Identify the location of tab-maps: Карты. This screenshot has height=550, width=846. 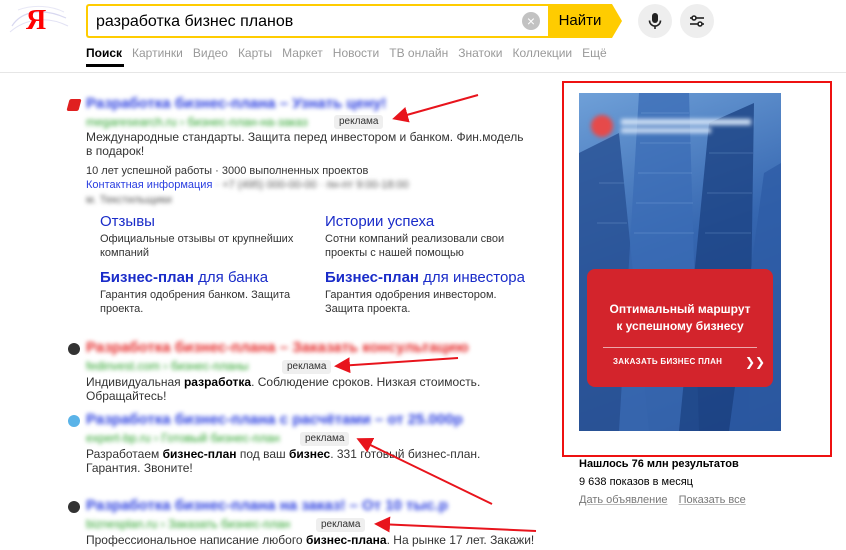
(255, 56).